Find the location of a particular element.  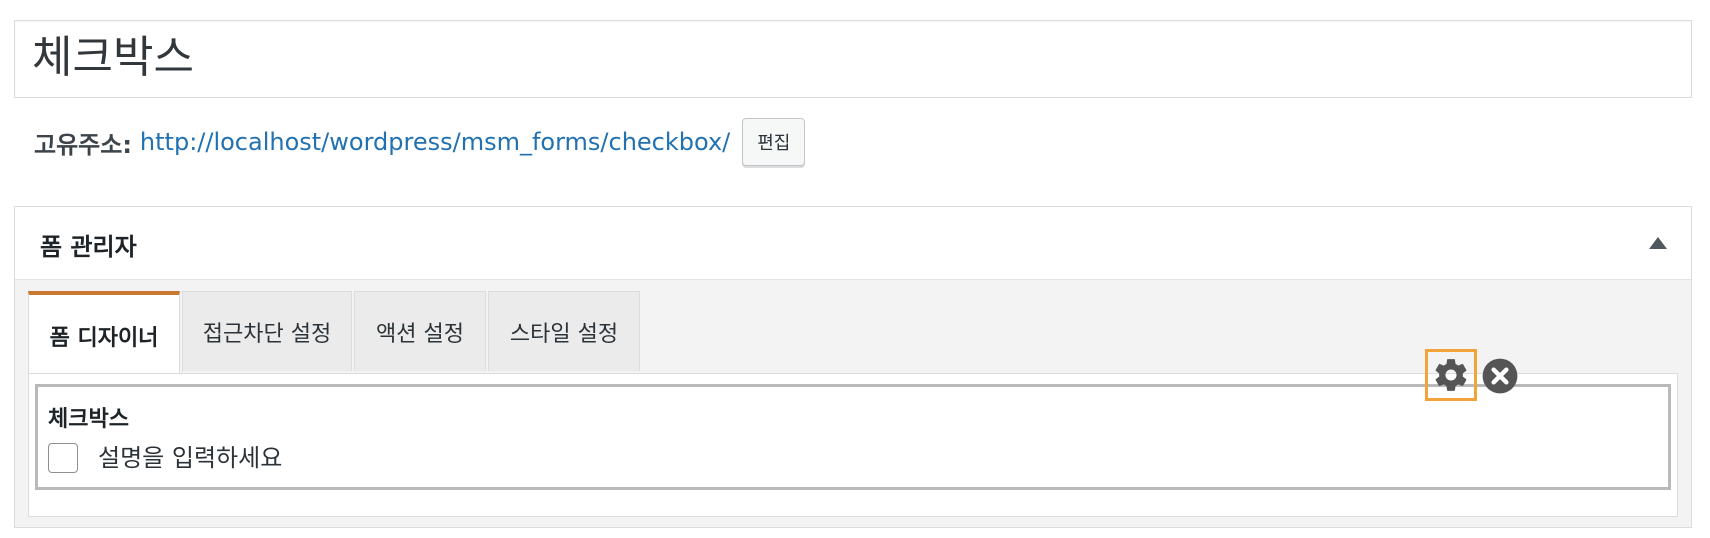

collapse-toggle-icon is located at coordinates (1658, 243).